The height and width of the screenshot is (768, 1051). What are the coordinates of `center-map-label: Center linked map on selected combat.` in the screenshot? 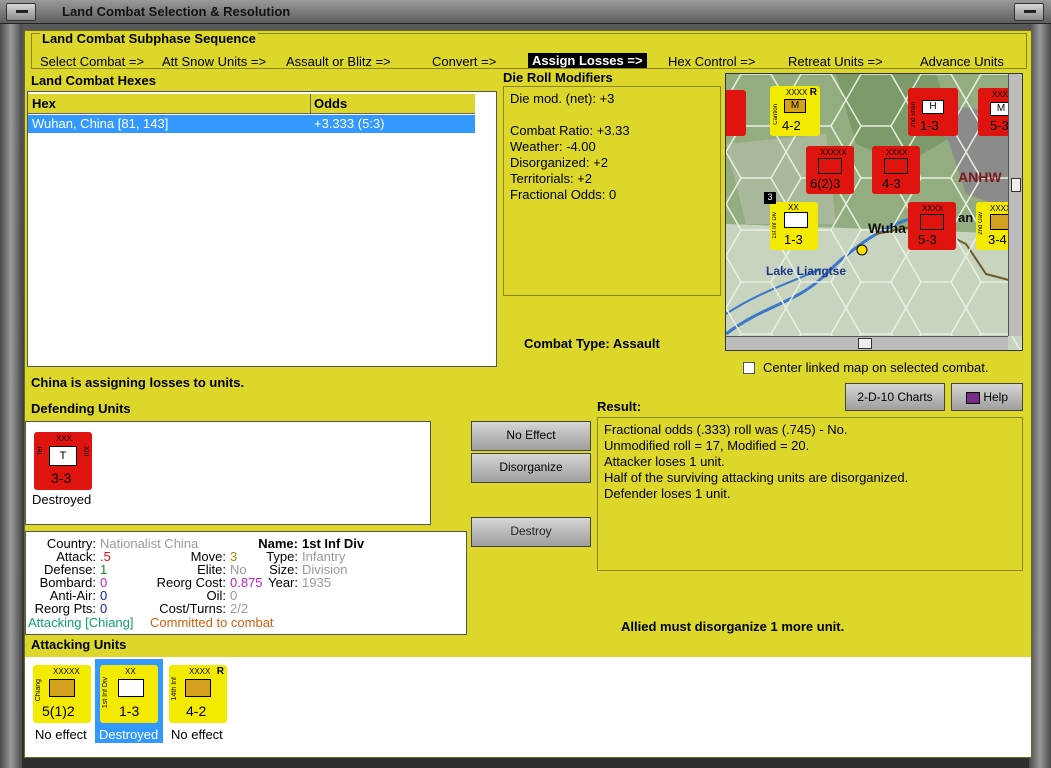 It's located at (876, 367).